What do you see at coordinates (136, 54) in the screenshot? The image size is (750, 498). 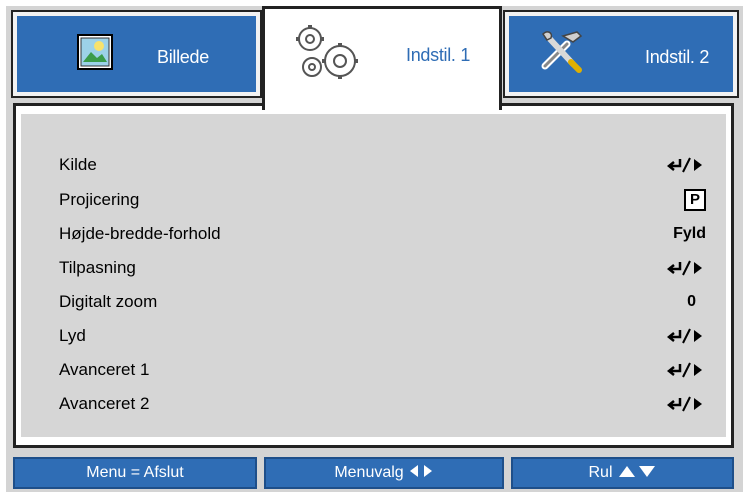 I see `tab-billede: Billede` at bounding box center [136, 54].